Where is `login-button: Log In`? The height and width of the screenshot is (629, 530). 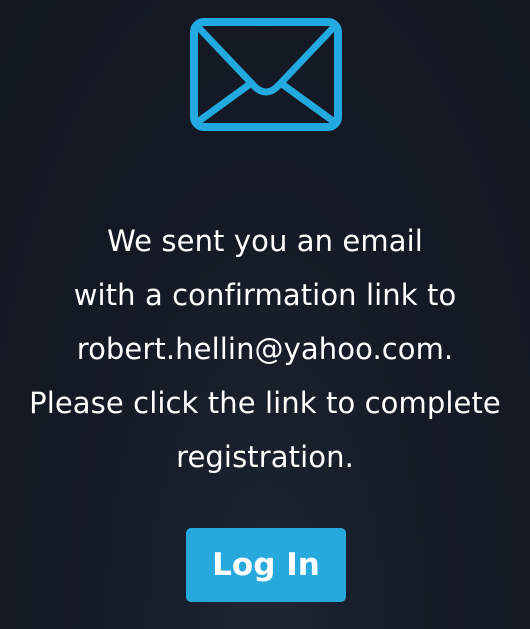 login-button: Log In is located at coordinates (266, 565).